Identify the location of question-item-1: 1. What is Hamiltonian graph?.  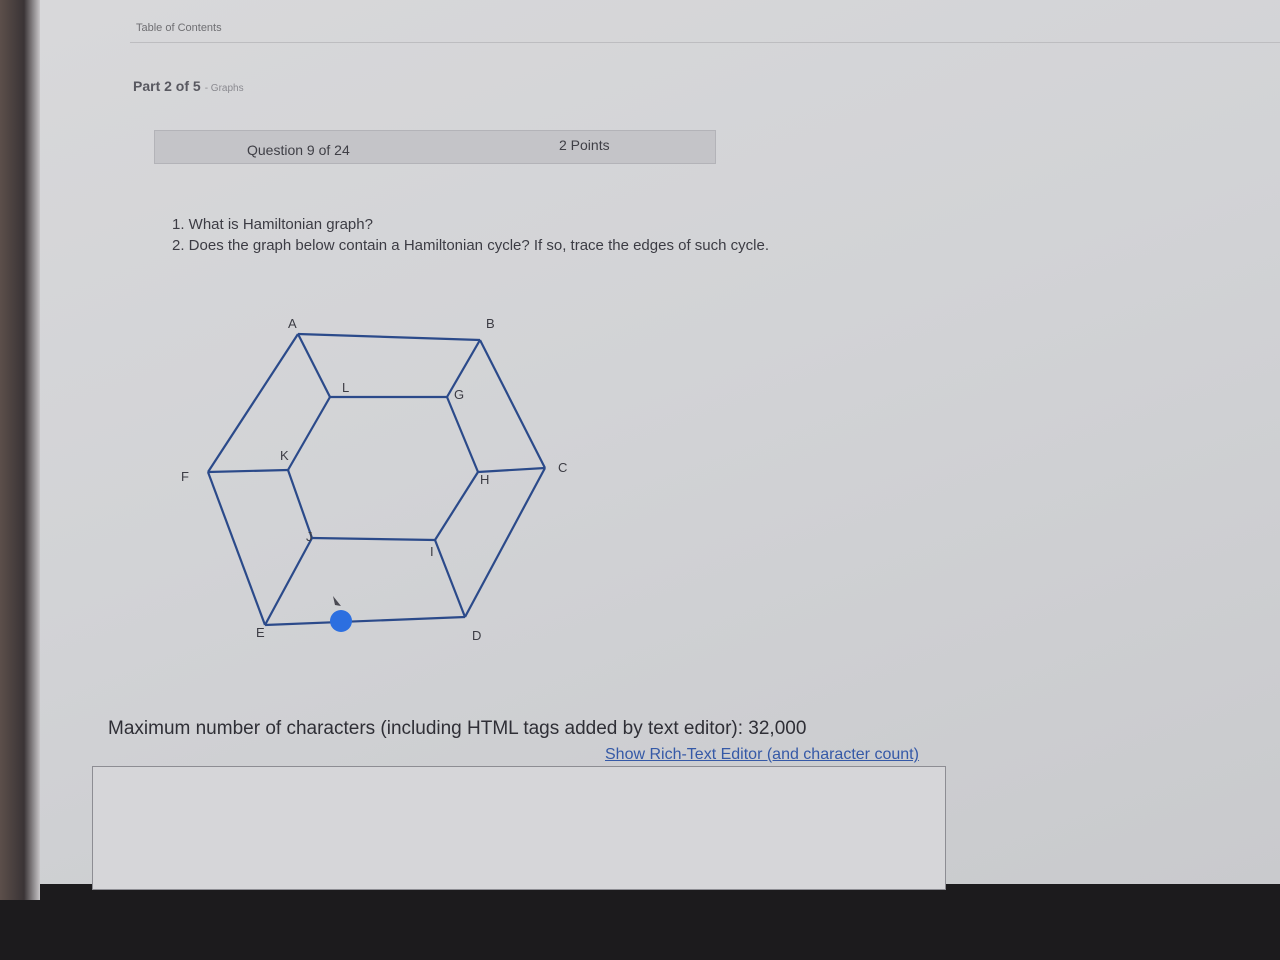
(272, 224).